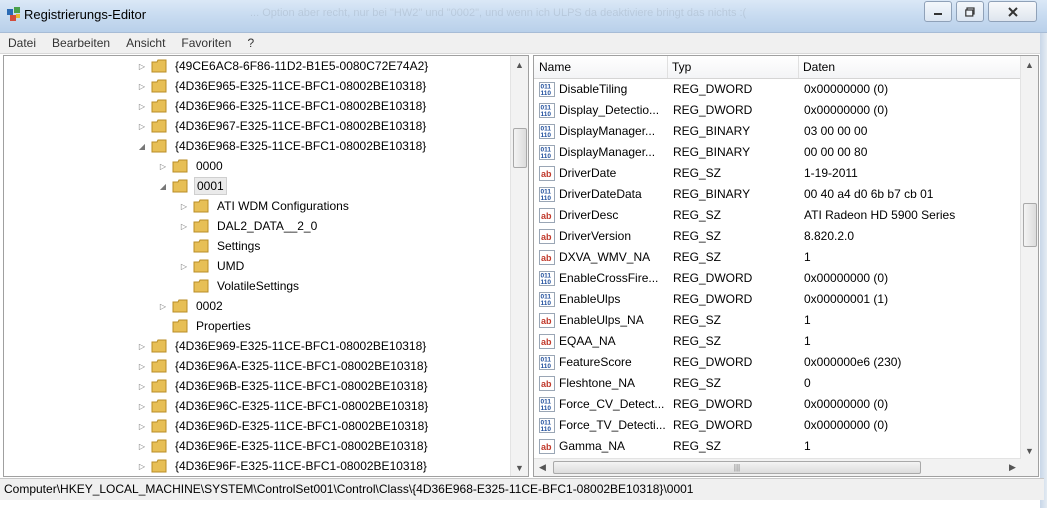  Describe the element at coordinates (733, 67) in the screenshot. I see `column-header-type: Typ` at that location.